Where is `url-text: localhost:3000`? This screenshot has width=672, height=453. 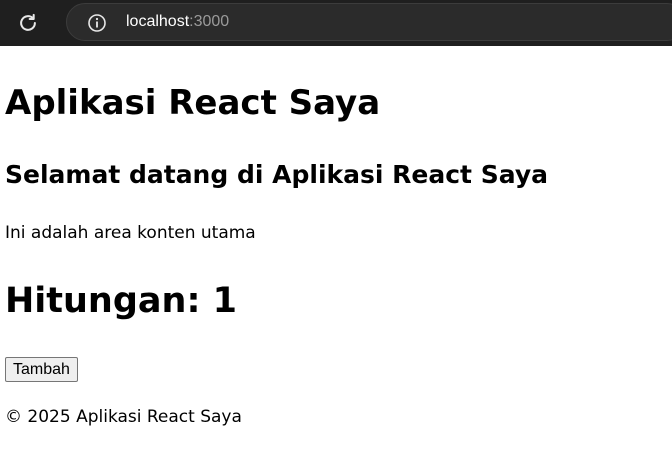 url-text: localhost:3000 is located at coordinates (177, 22).